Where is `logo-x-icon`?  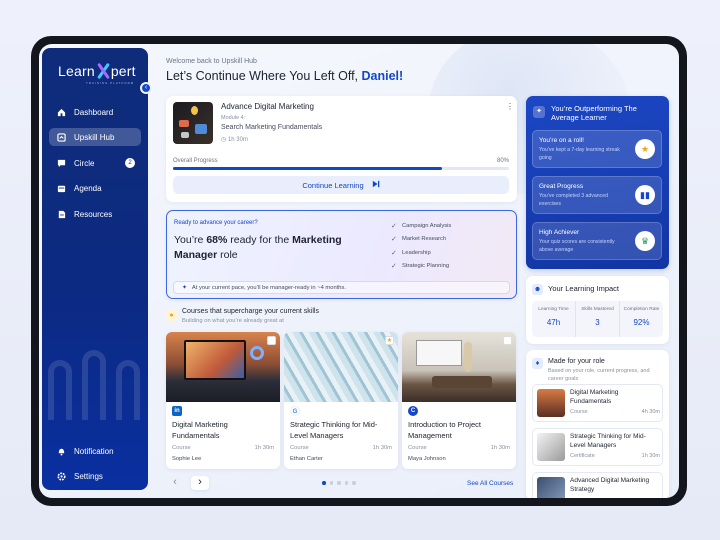 logo-x-icon is located at coordinates (103, 71).